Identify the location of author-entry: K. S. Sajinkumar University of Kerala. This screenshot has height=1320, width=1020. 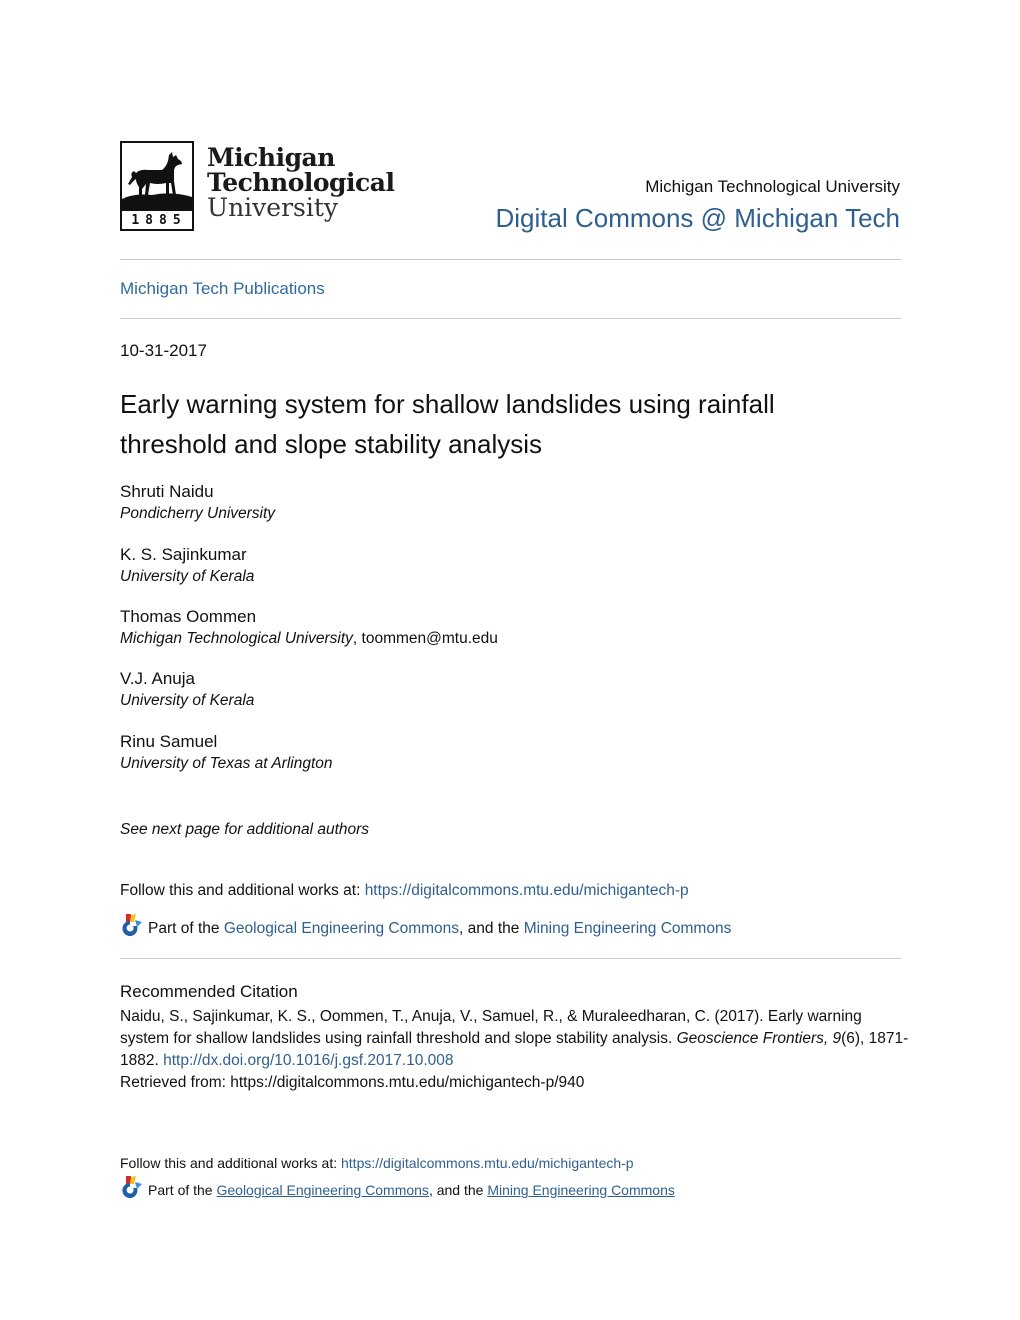
(187, 566).